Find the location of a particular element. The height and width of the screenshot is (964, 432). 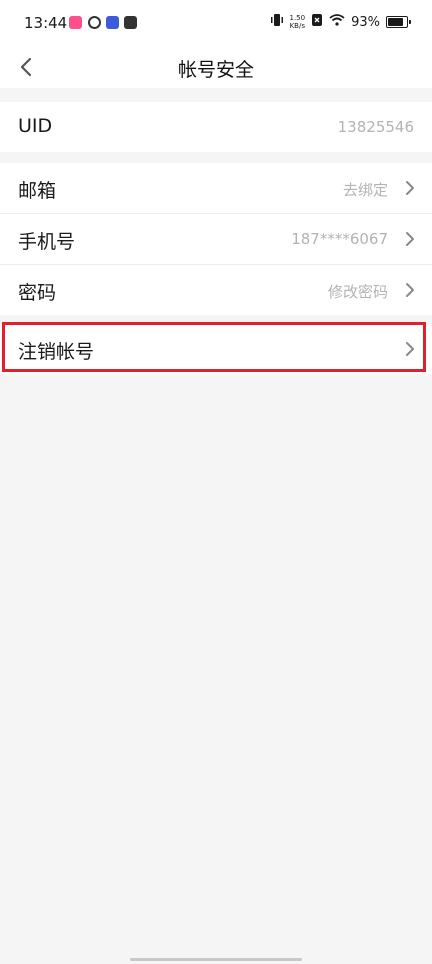

delete-account-row: 注销帐号 is located at coordinates (216, 349).